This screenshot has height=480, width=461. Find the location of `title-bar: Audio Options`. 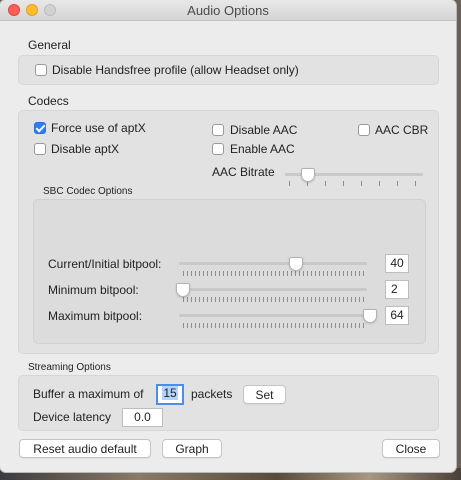

title-bar: Audio Options is located at coordinates (228, 10).